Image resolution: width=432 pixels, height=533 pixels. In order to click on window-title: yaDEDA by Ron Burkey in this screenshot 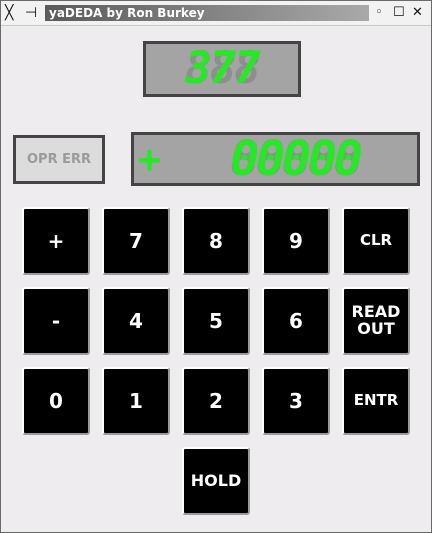, I will do `click(207, 13)`.